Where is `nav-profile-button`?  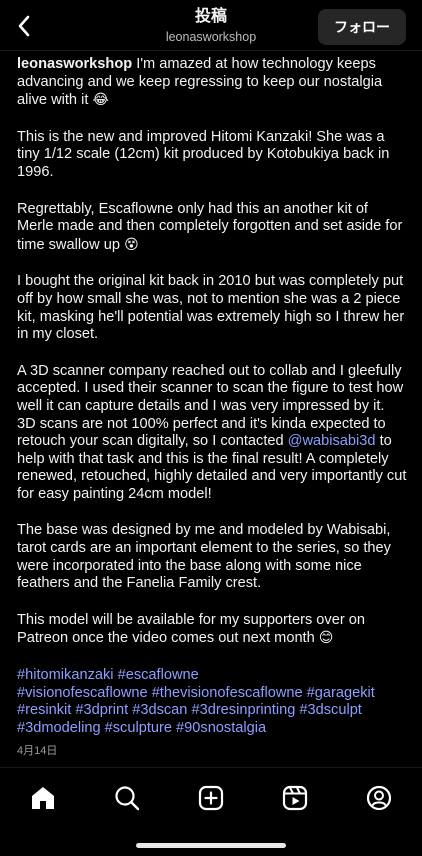 nav-profile-button is located at coordinates (379, 798).